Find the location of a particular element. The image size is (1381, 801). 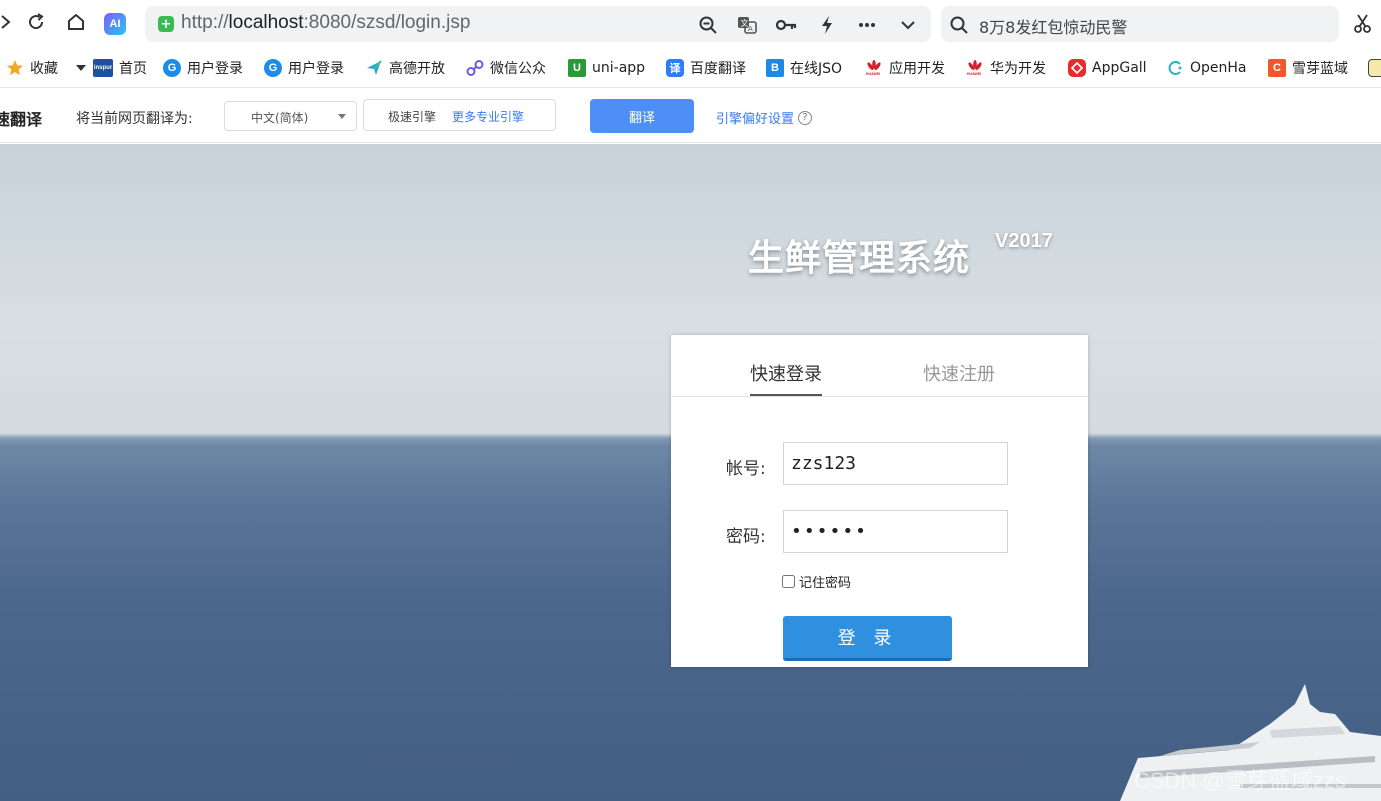

bookmark-app-dev: HUAWEI 应用开发 is located at coordinates (908, 68).